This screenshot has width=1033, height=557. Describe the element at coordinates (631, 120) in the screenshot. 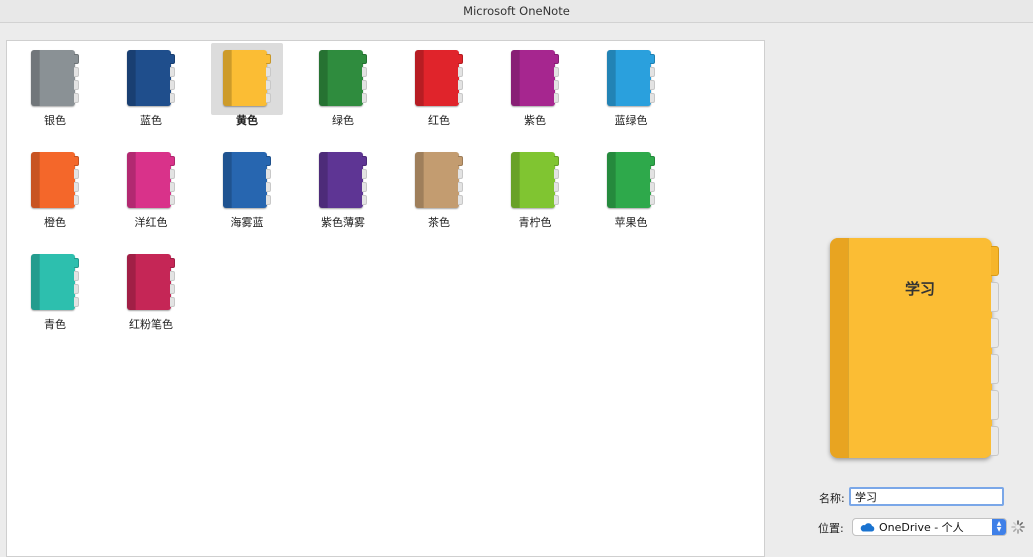

I see `notebook-color-label: 蓝绿色` at that location.